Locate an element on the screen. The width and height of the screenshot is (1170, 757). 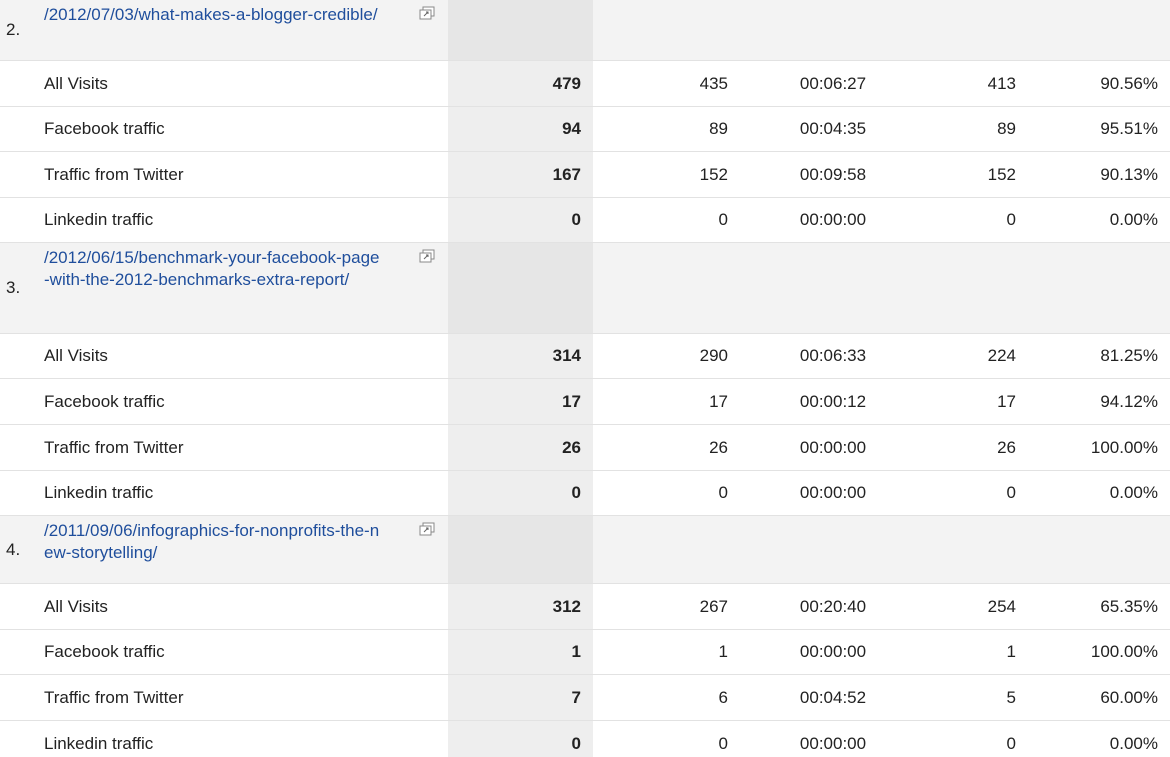
percent-value: 90.13% is located at coordinates (1129, 174).